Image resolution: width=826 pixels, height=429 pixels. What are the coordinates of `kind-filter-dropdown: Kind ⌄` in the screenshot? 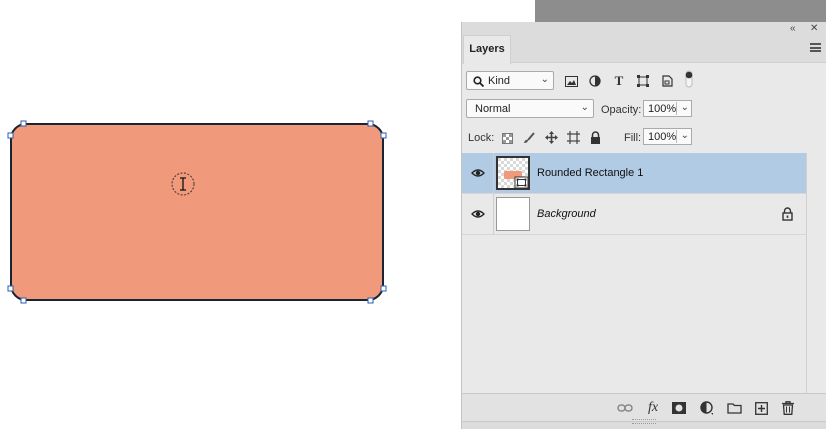 It's located at (510, 80).